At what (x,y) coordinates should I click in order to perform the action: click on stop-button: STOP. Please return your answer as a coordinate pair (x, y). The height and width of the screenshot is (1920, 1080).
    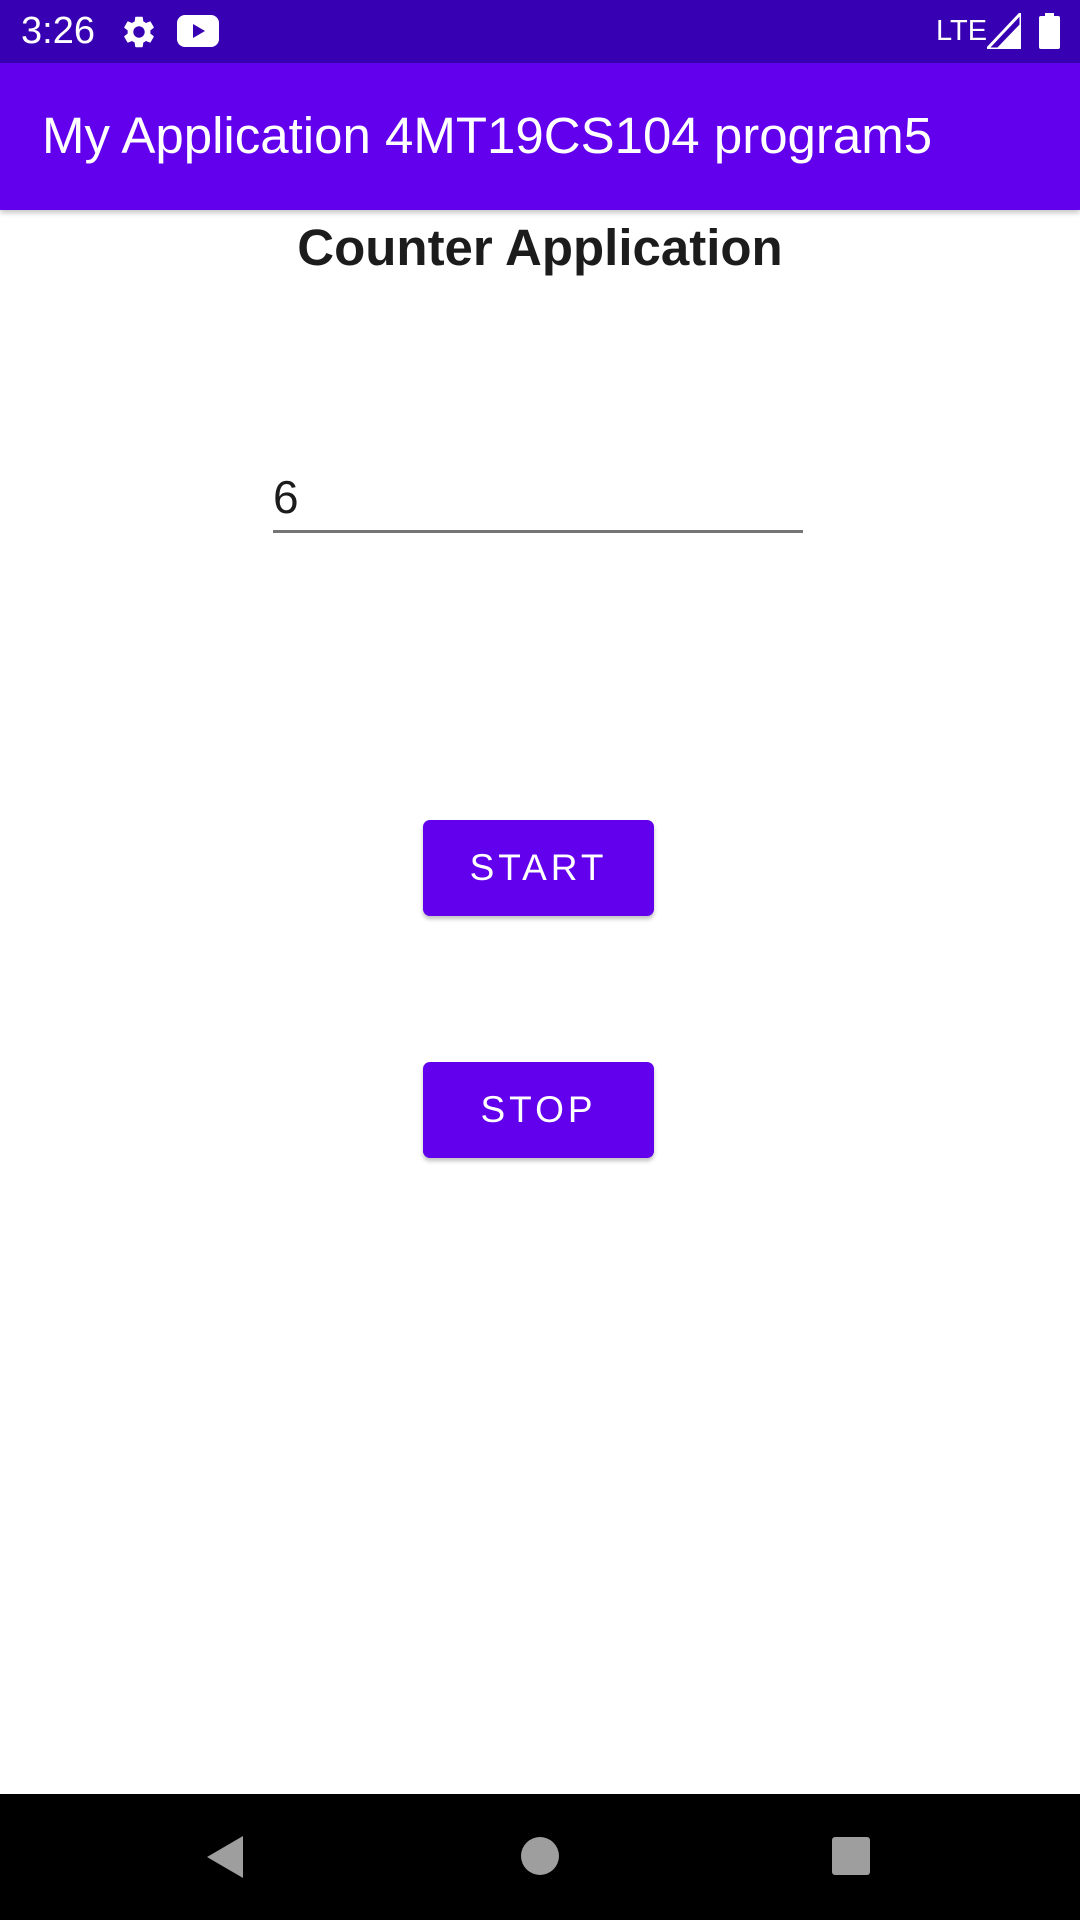
    Looking at the image, I should click on (538, 1110).